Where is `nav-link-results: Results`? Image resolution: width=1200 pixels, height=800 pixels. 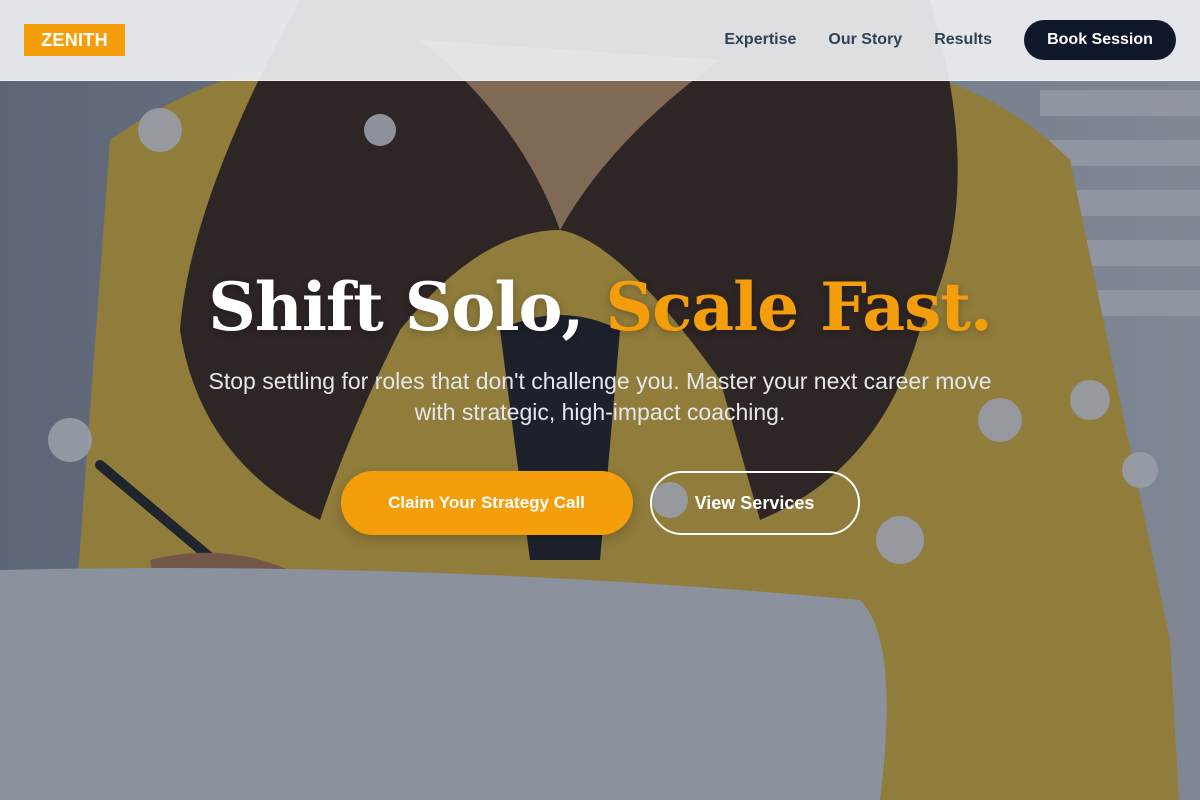
nav-link-results: Results is located at coordinates (963, 40).